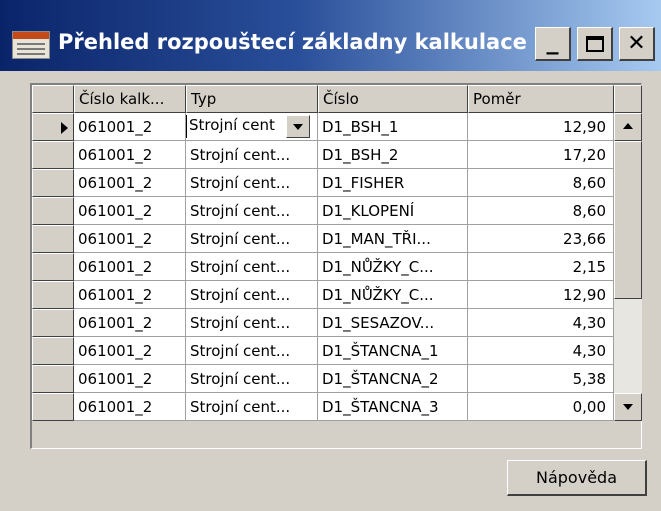 This screenshot has height=511, width=661. Describe the element at coordinates (541, 99) in the screenshot. I see `column-header-pomer: Poměr` at that location.